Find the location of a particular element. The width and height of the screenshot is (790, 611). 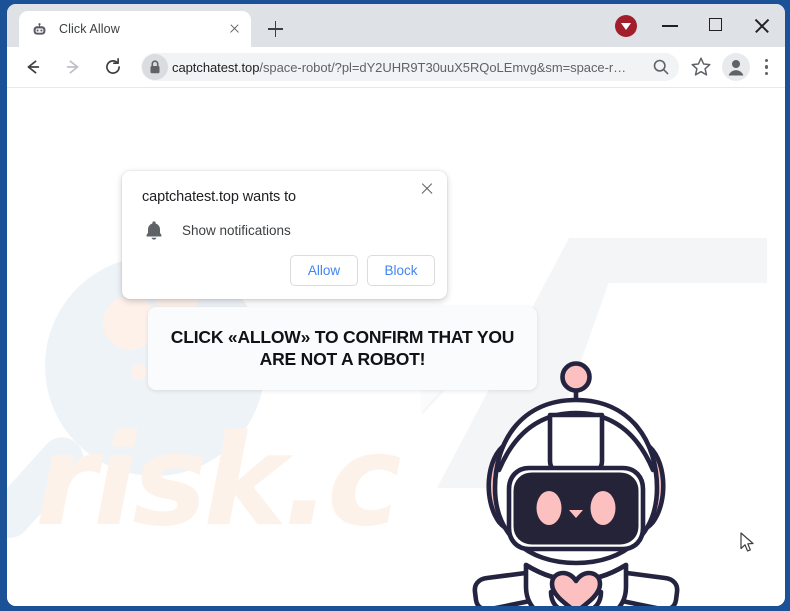

allow-button: Allow is located at coordinates (324, 270).